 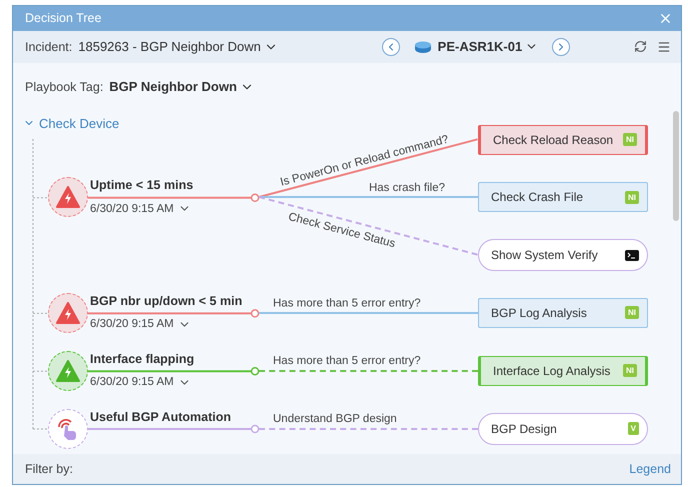 I want to click on action-node: Interface Log Analysis NI, so click(x=563, y=371).